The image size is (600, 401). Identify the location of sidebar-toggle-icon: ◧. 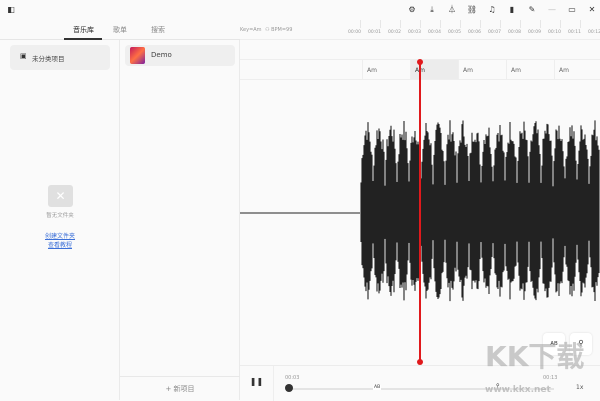
(11, 10).